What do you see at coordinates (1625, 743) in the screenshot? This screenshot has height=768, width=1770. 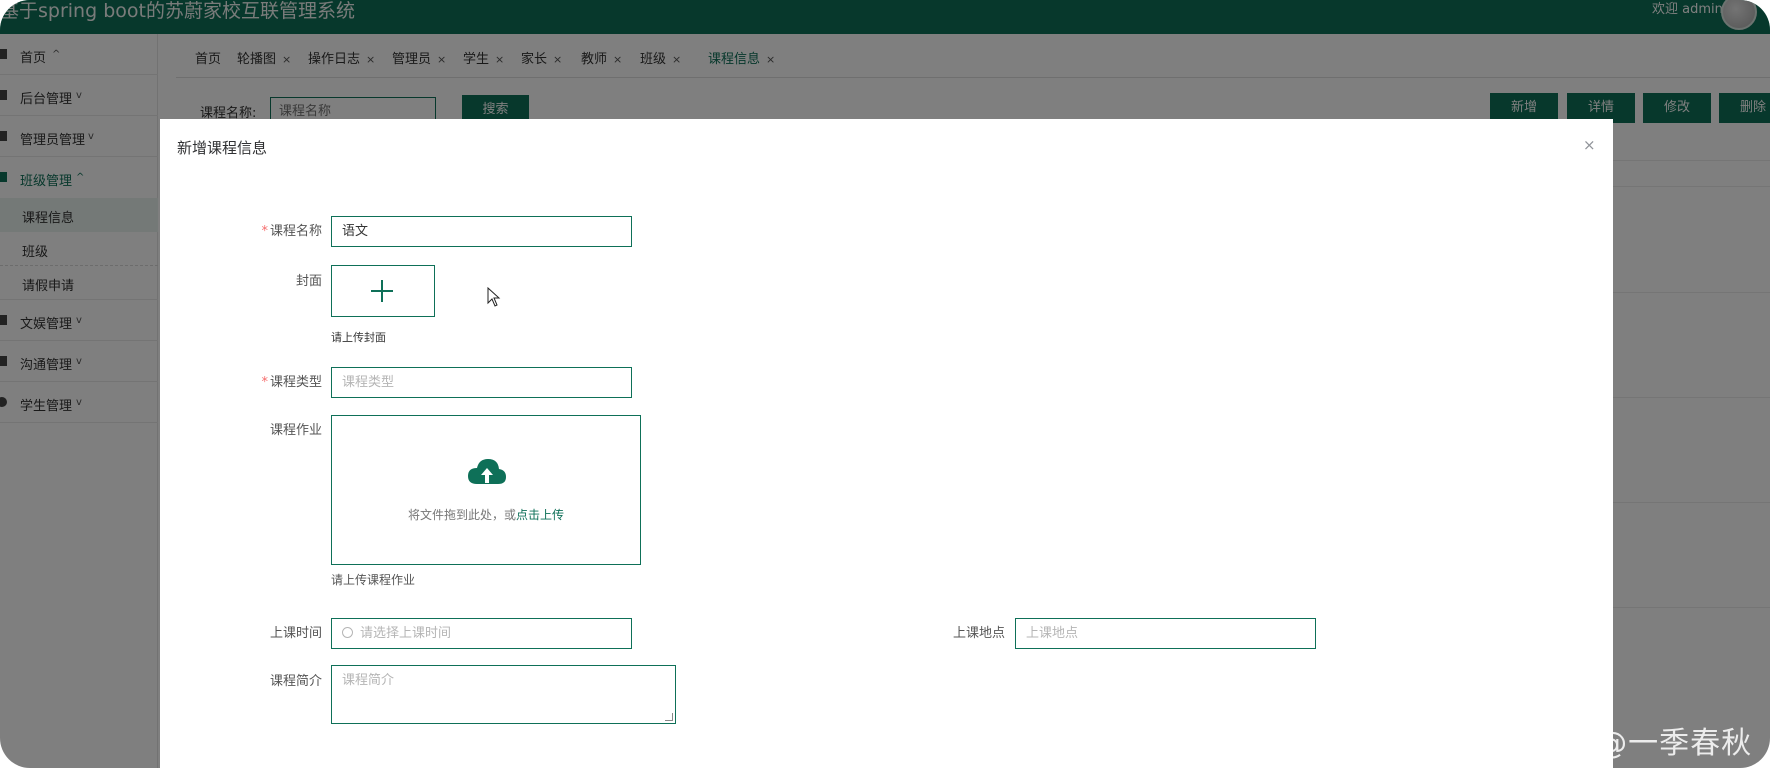 I see `watermark: CSDN @一季春秋` at bounding box center [1625, 743].